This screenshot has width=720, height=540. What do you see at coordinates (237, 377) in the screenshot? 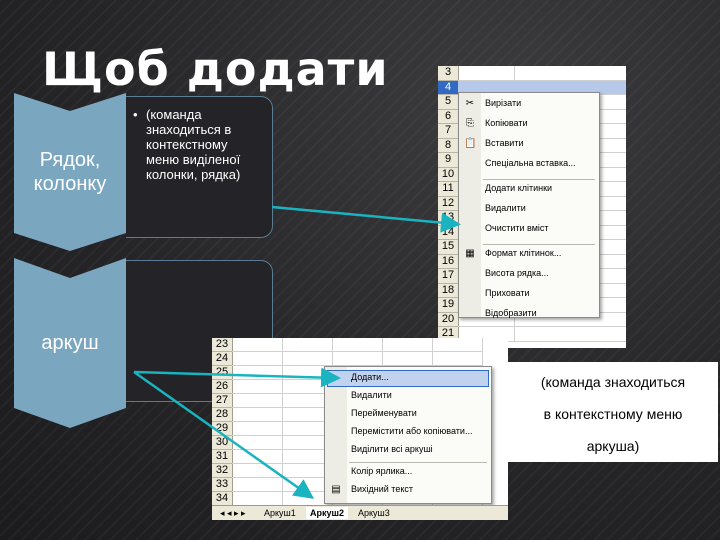
I see `arrow-to-add-sheet` at bounding box center [237, 377].